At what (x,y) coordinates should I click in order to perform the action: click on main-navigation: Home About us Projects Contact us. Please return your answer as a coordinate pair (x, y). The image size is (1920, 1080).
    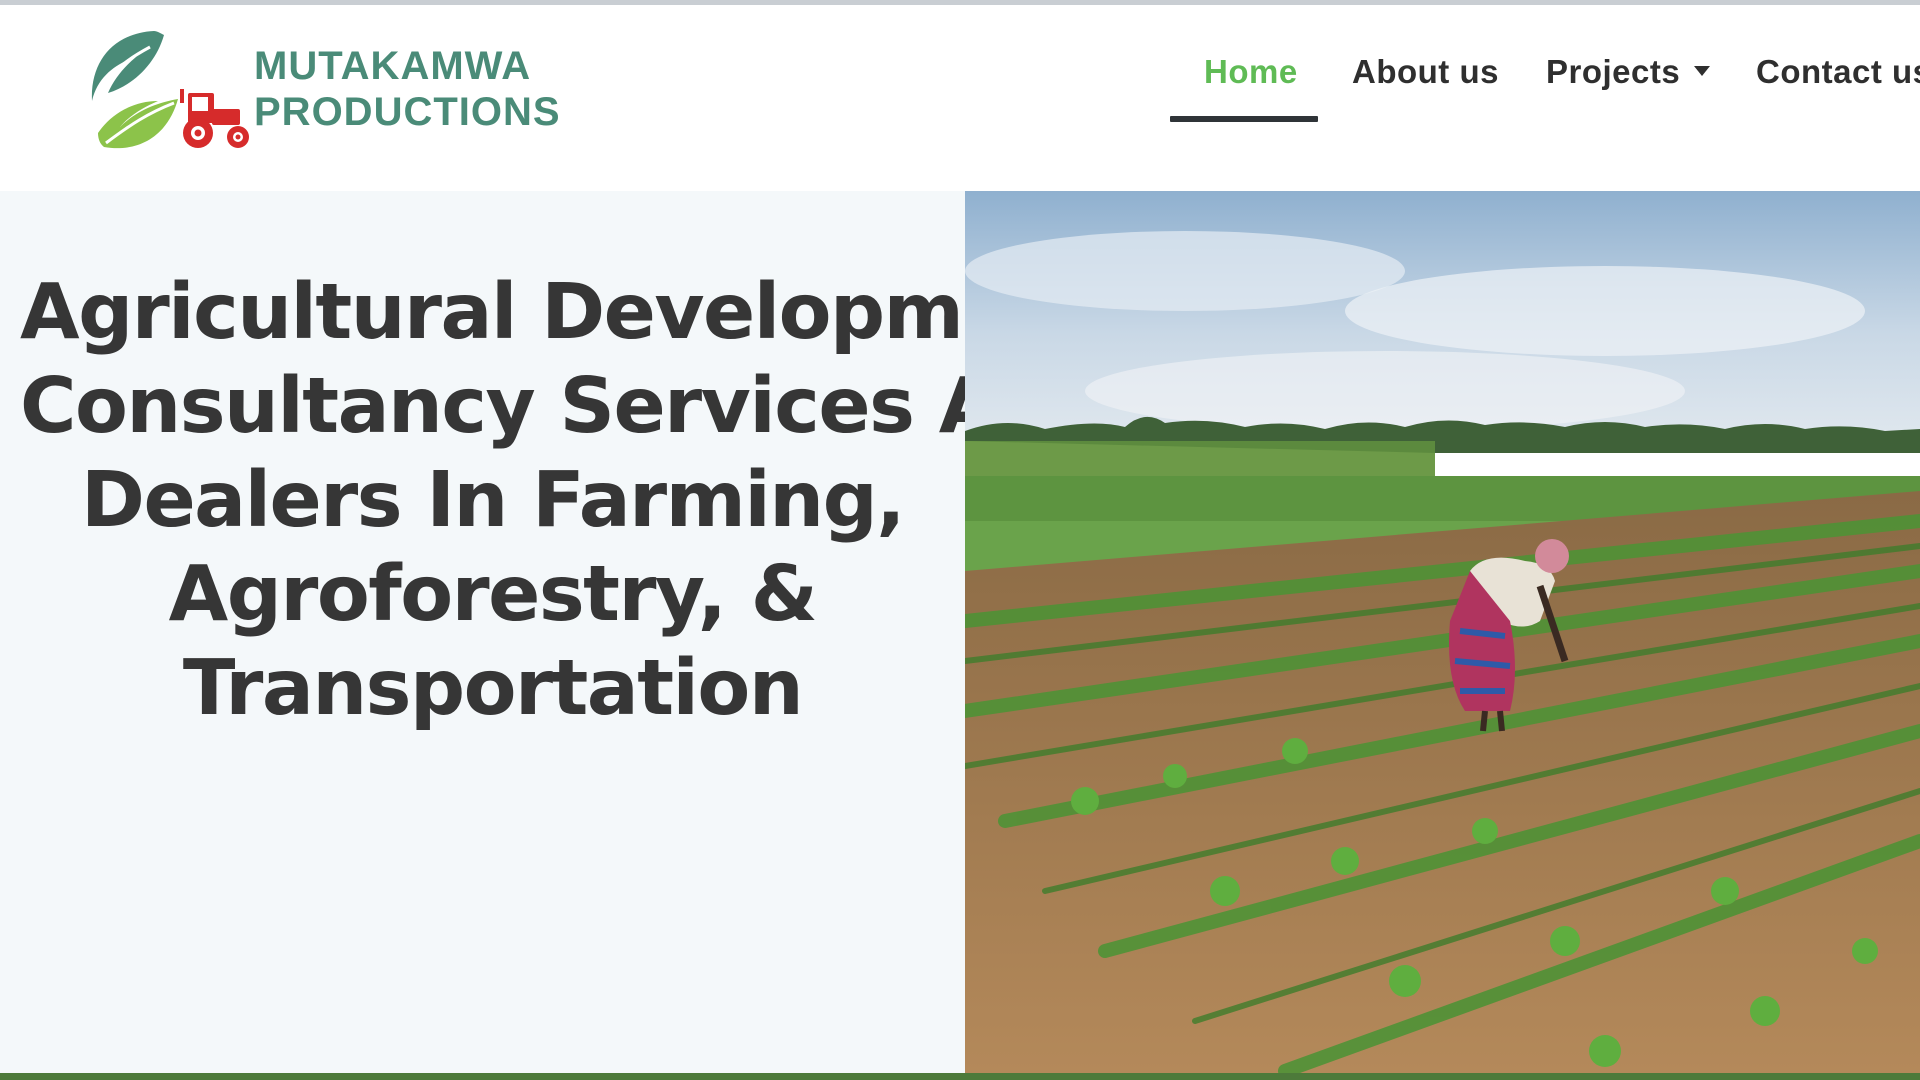
    Looking at the image, I should click on (1520, 98).